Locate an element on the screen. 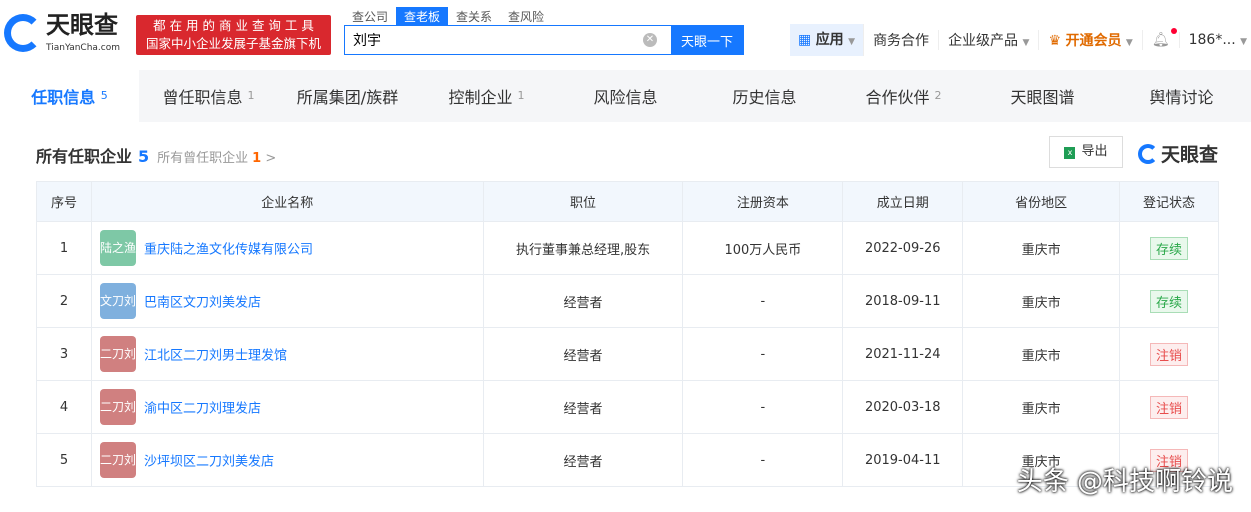 The height and width of the screenshot is (512, 1251). brand-logo: 天眼查 is located at coordinates (1178, 153).